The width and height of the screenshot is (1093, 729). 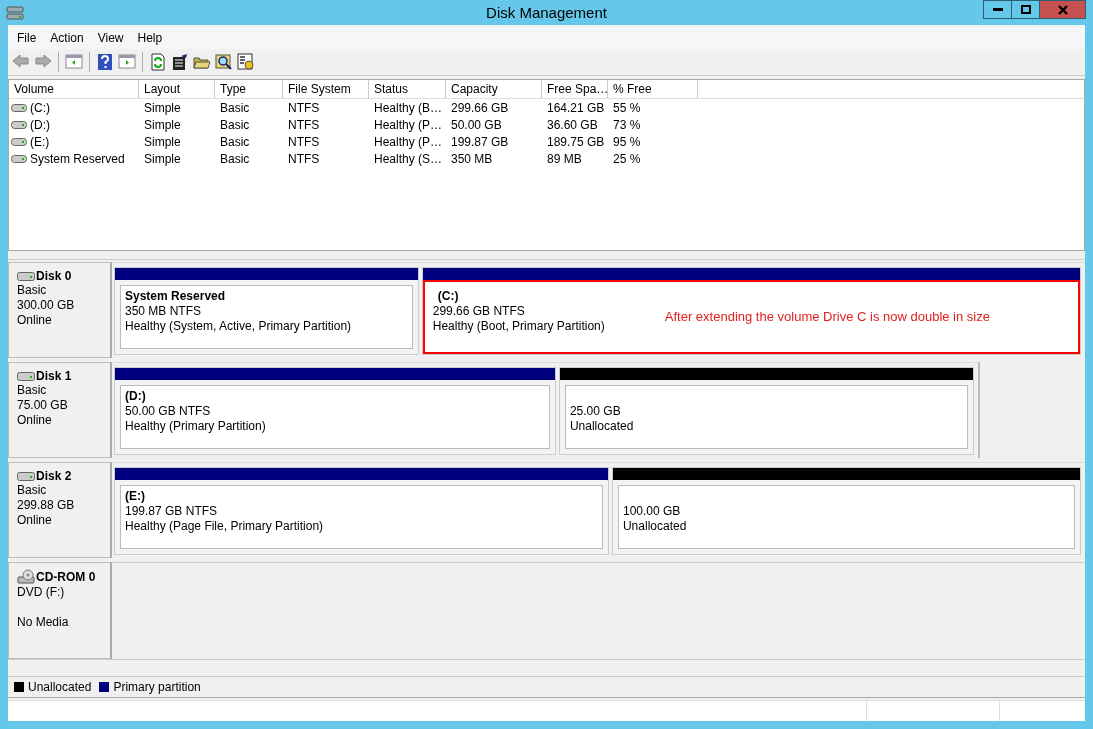 I want to click on table-cell: (E:), so click(x=40, y=141).